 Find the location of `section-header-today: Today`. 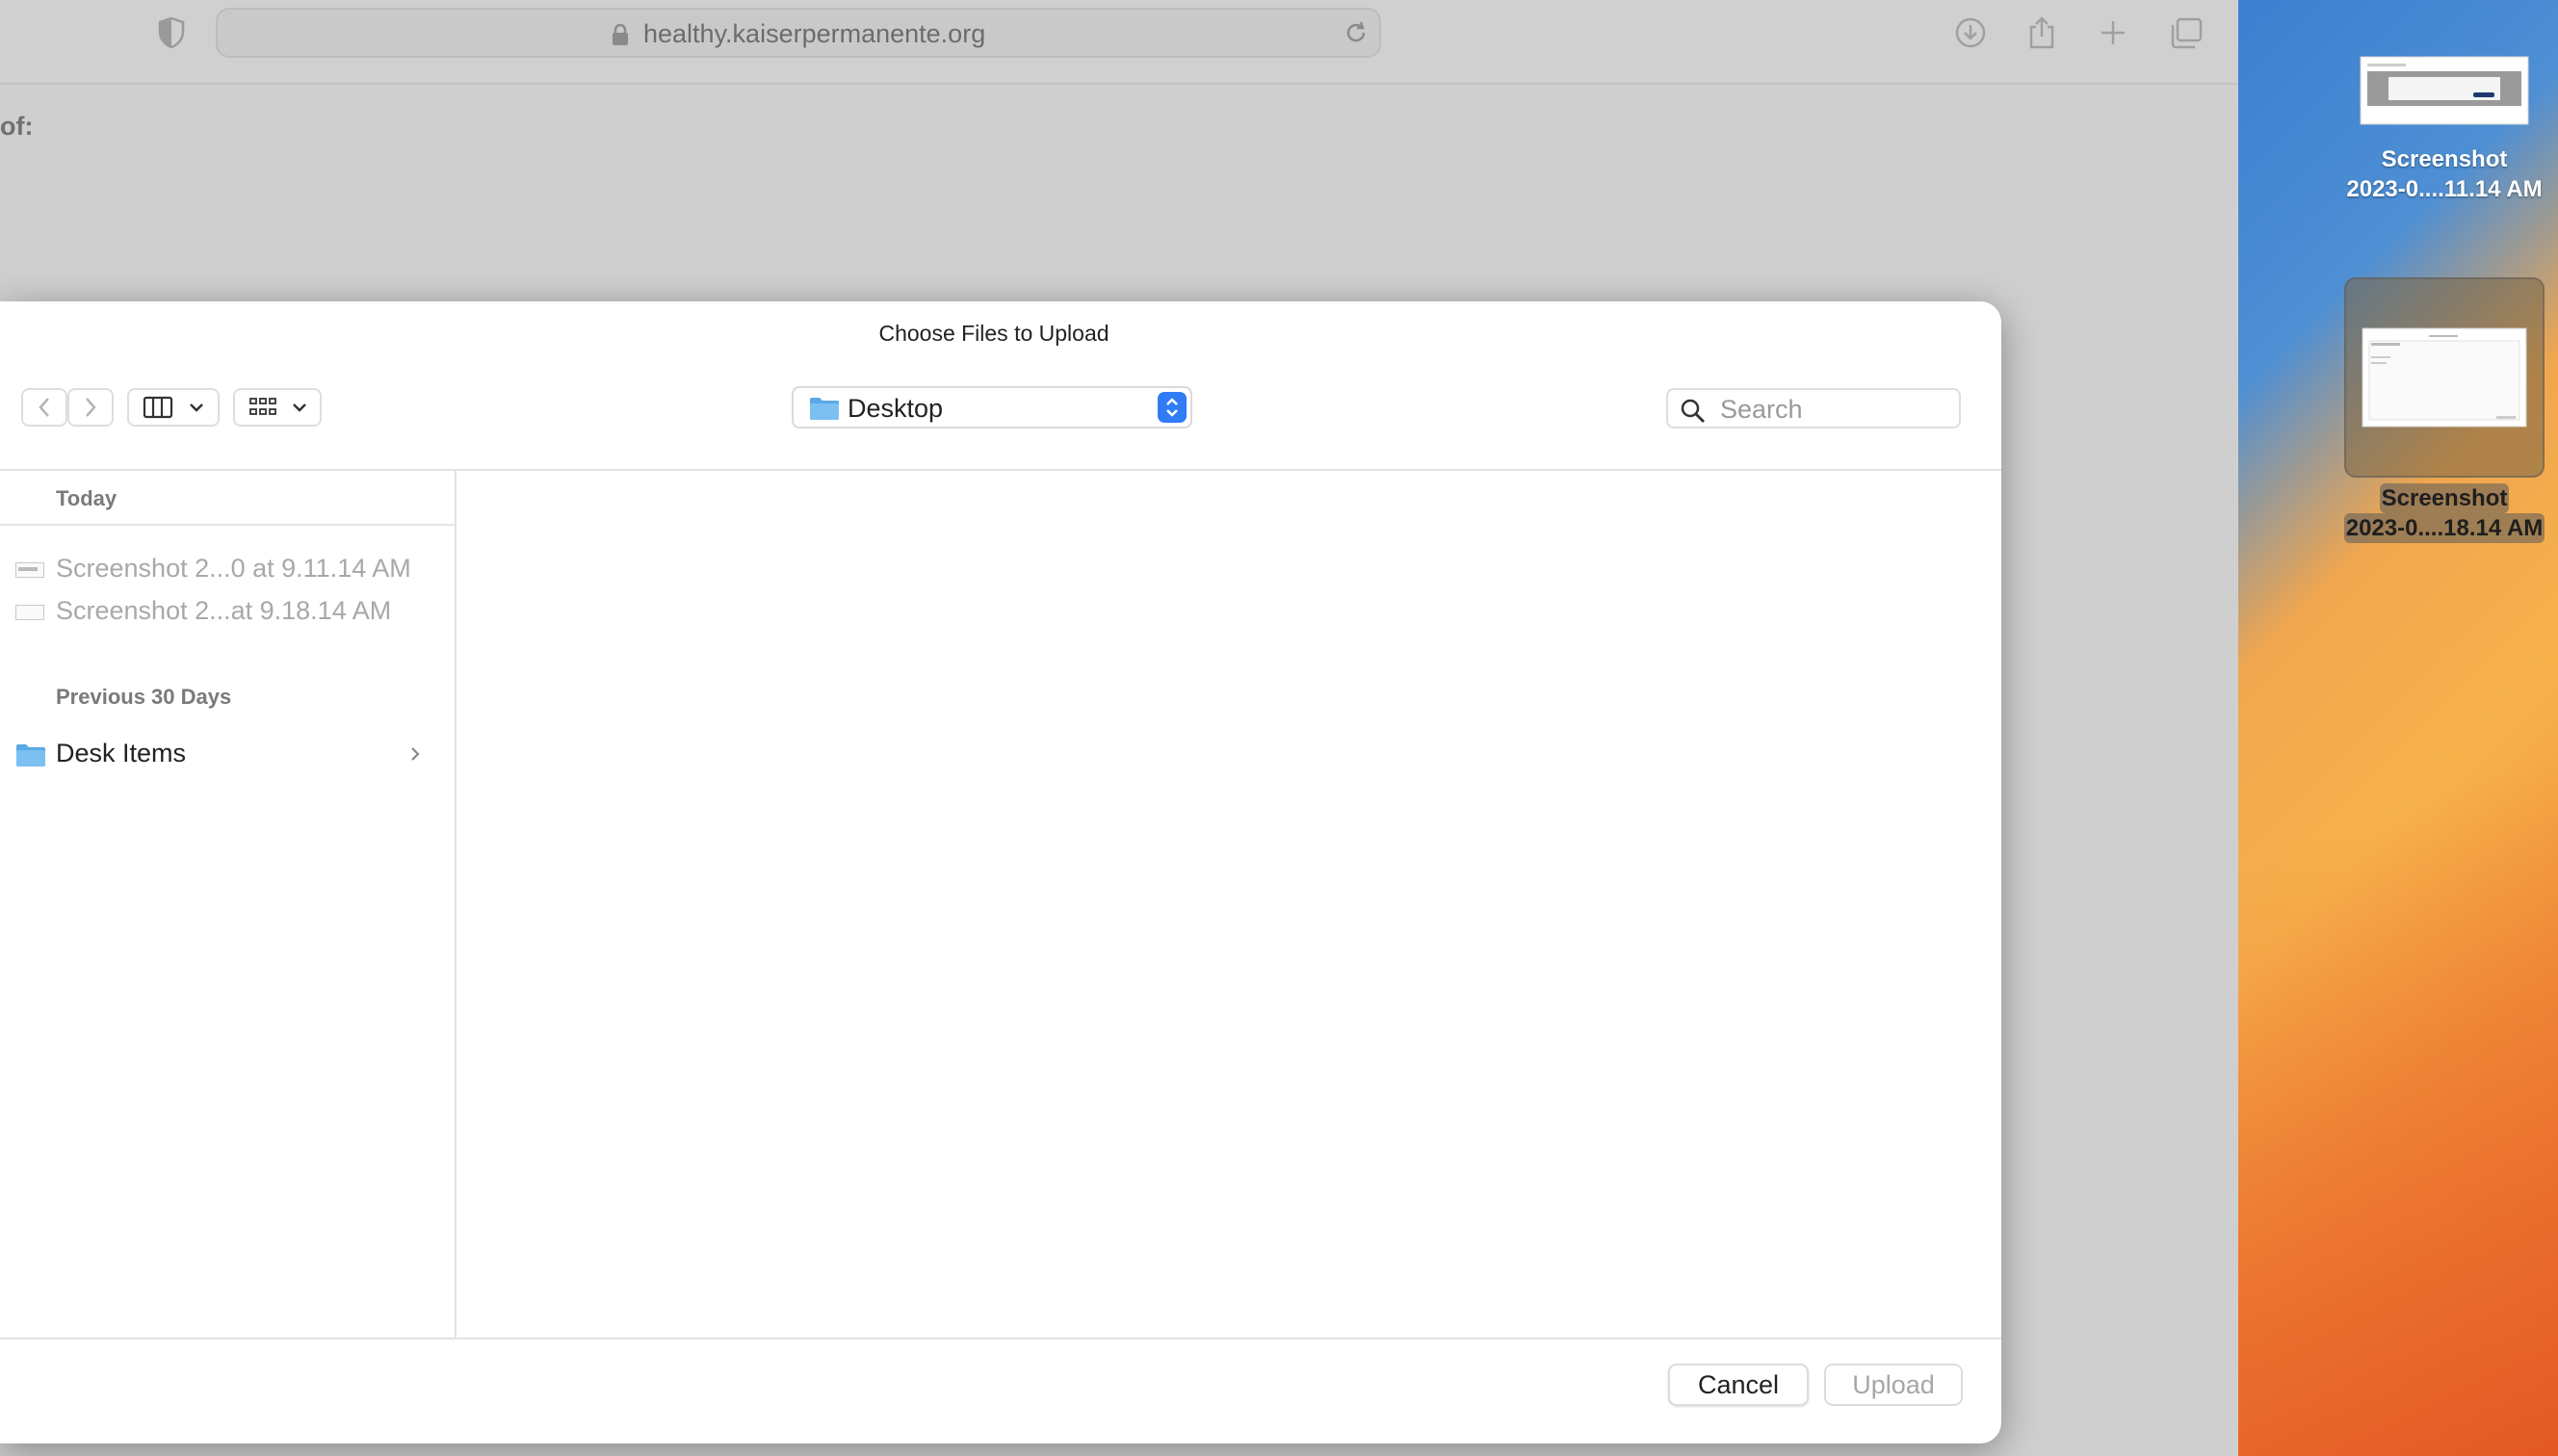

section-header-today: Today is located at coordinates (86, 498).